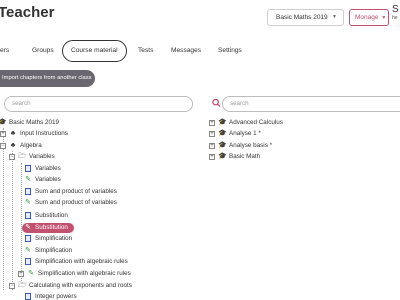 The image size is (400, 300). I want to click on tree-item-exponents-roots-folder: − 🗁 Calculating with exponents and roots, so click(70, 285).